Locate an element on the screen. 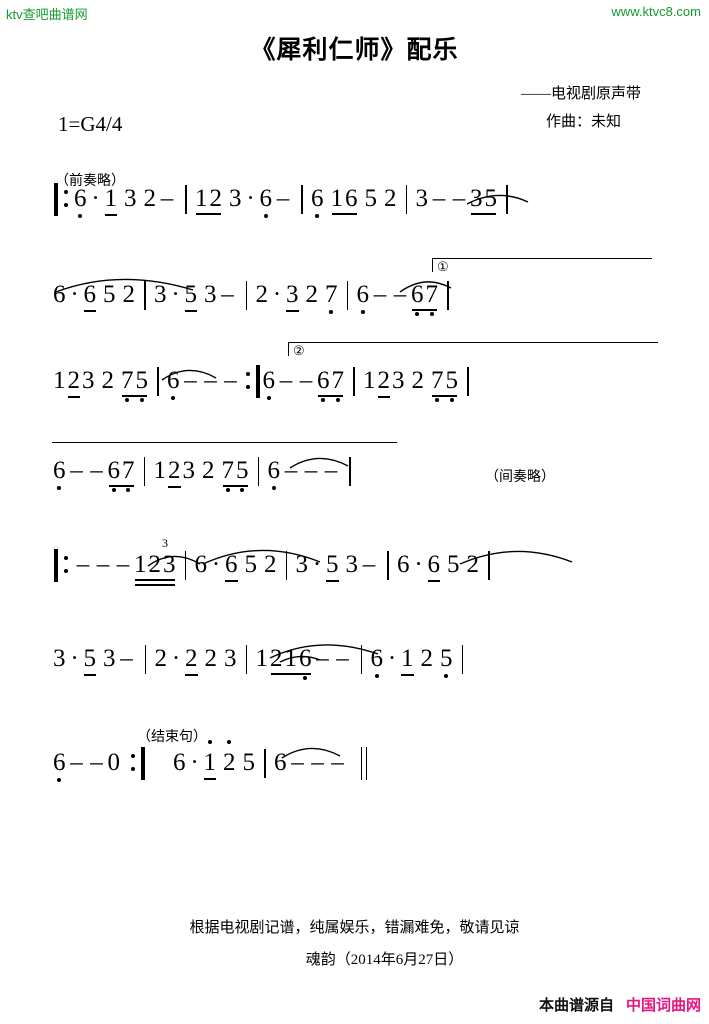 The image size is (709, 1024). footer-signature: 魂韵（2014年6月27日） is located at coordinates (384, 960).